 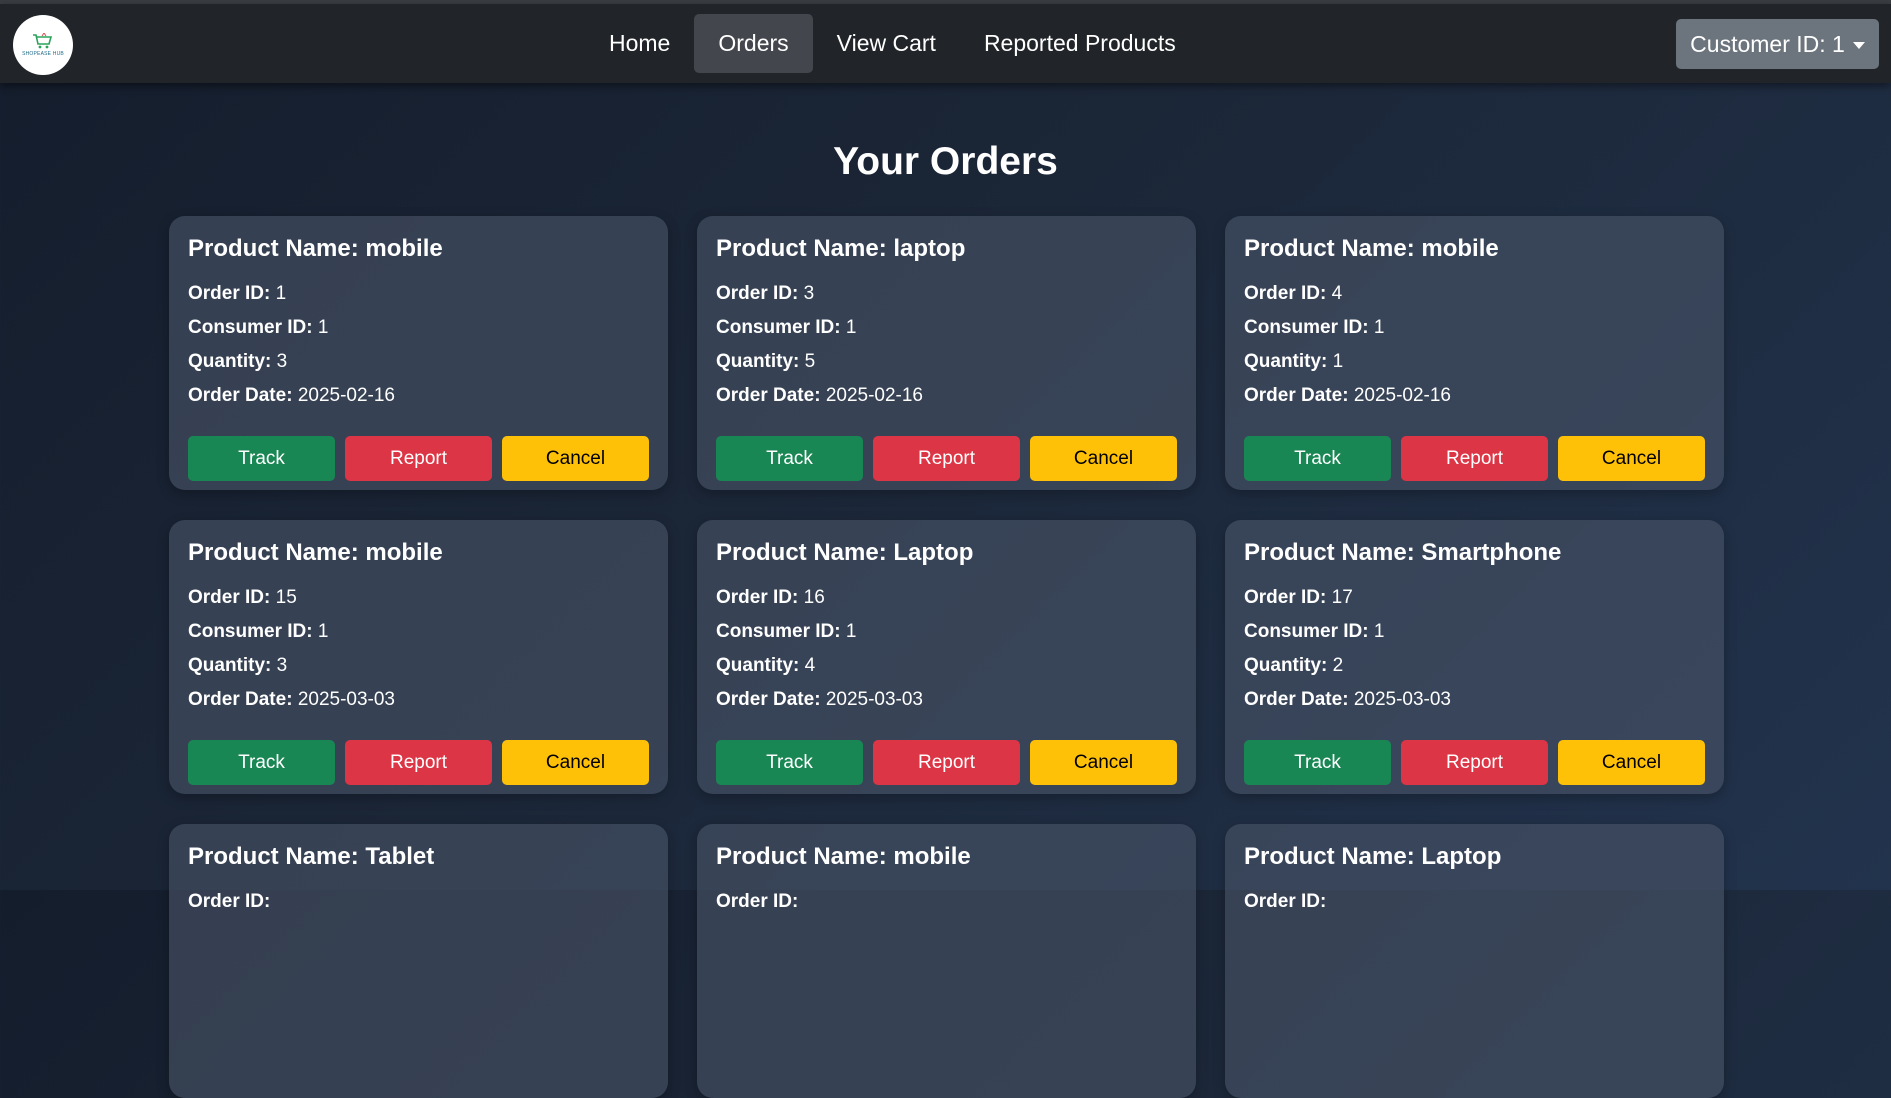 I want to click on nav-orders: Orders, so click(x=753, y=43).